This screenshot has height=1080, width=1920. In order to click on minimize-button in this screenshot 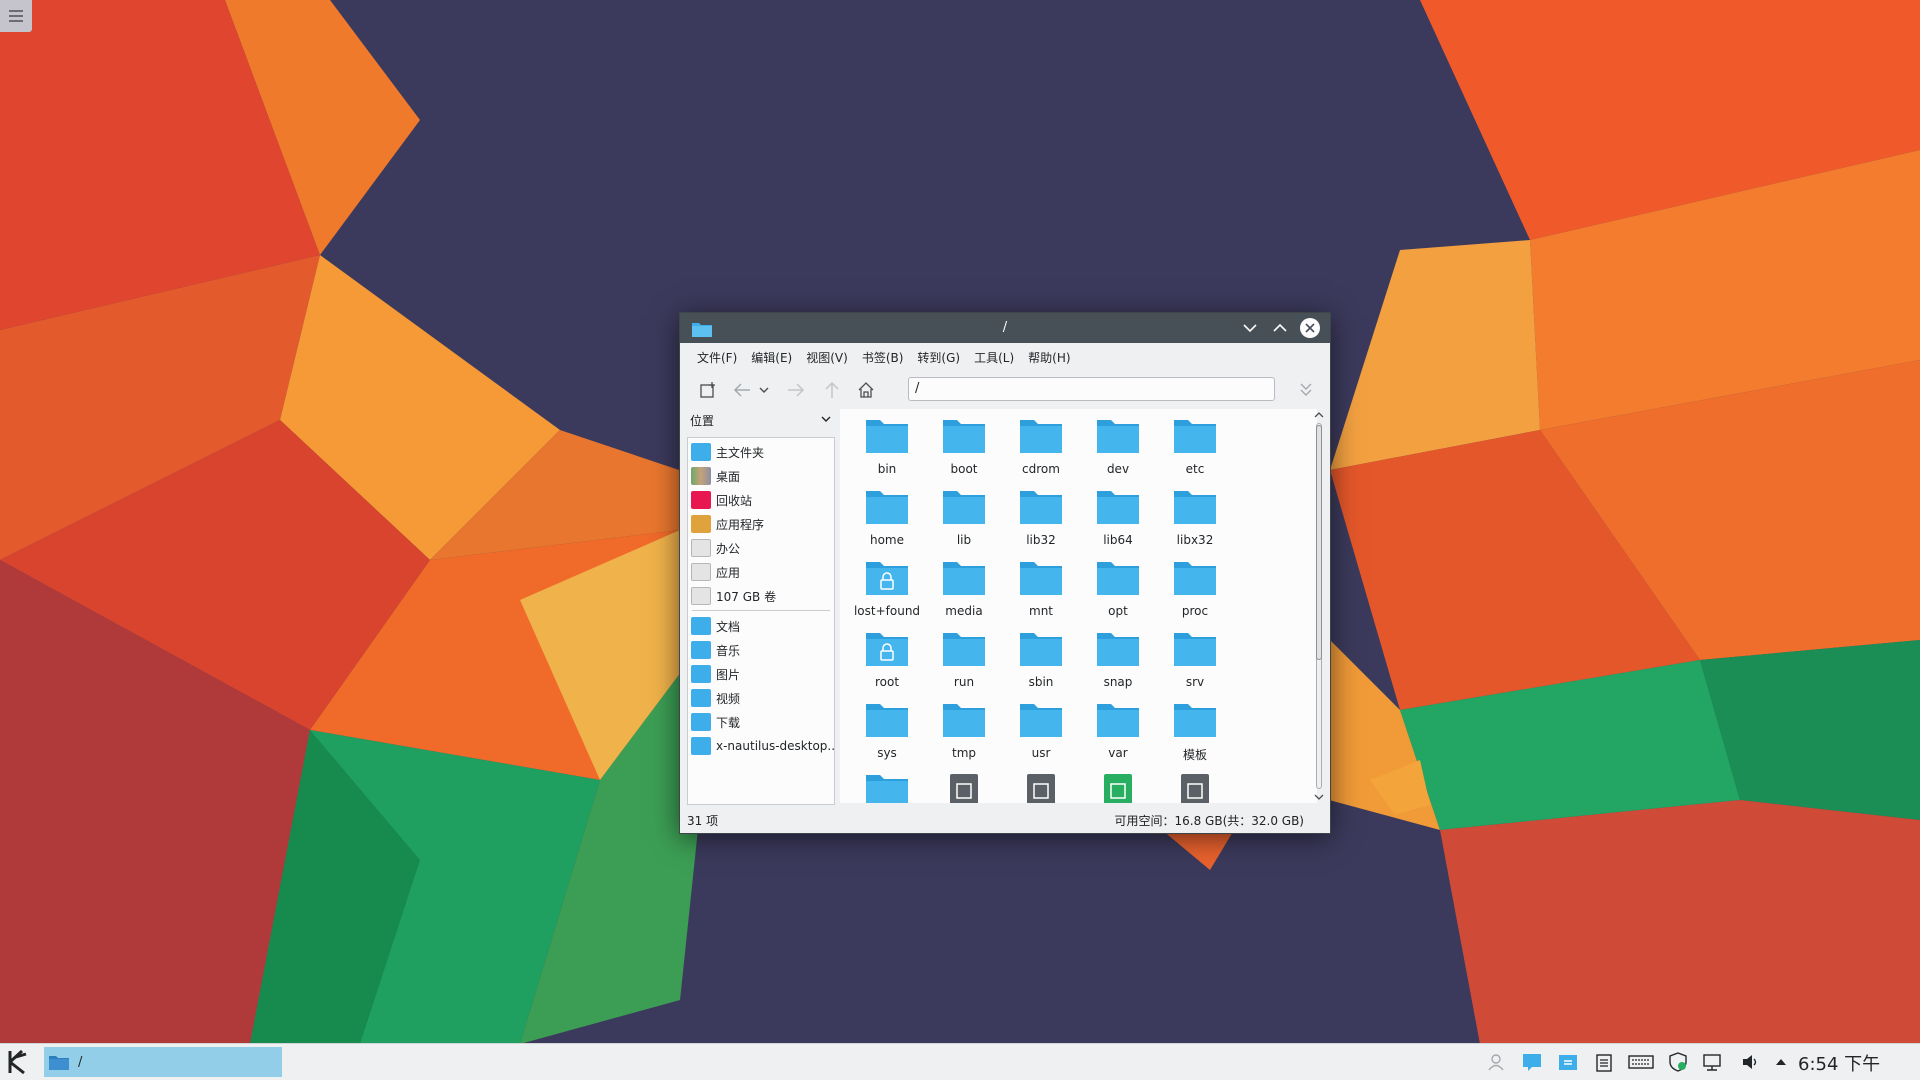, I will do `click(1250, 328)`.